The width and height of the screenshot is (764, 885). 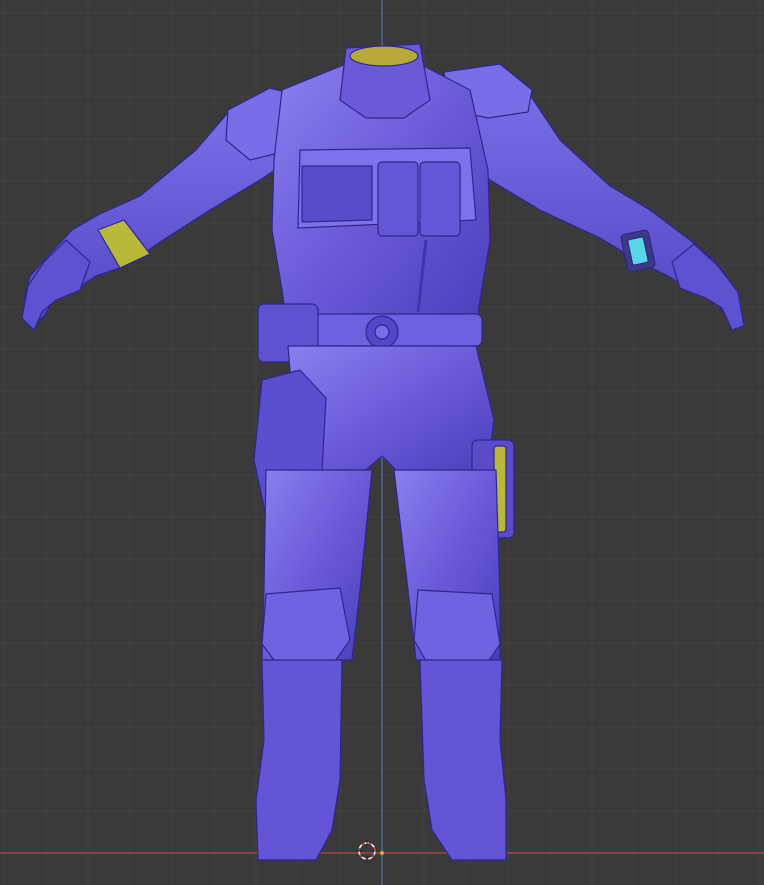 I want to click on collar-opening, so click(x=384, y=56).